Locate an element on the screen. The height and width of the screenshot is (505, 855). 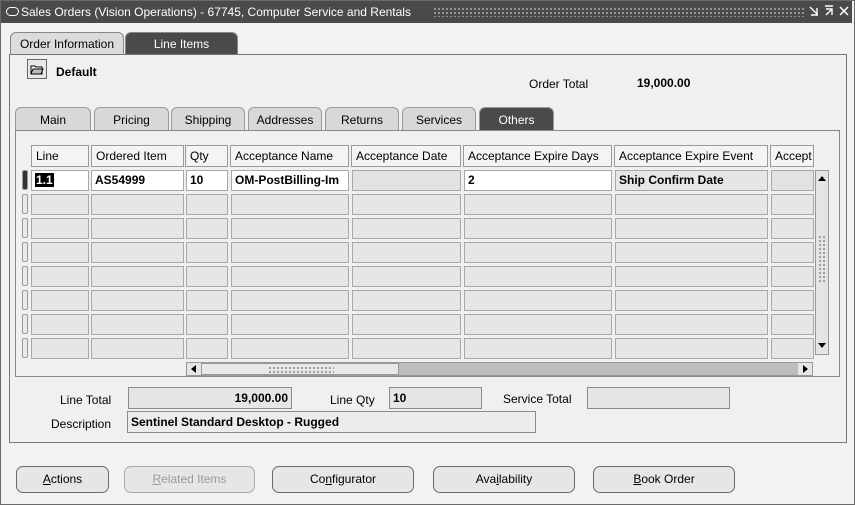
row-indicator-current is located at coordinates (25, 180).